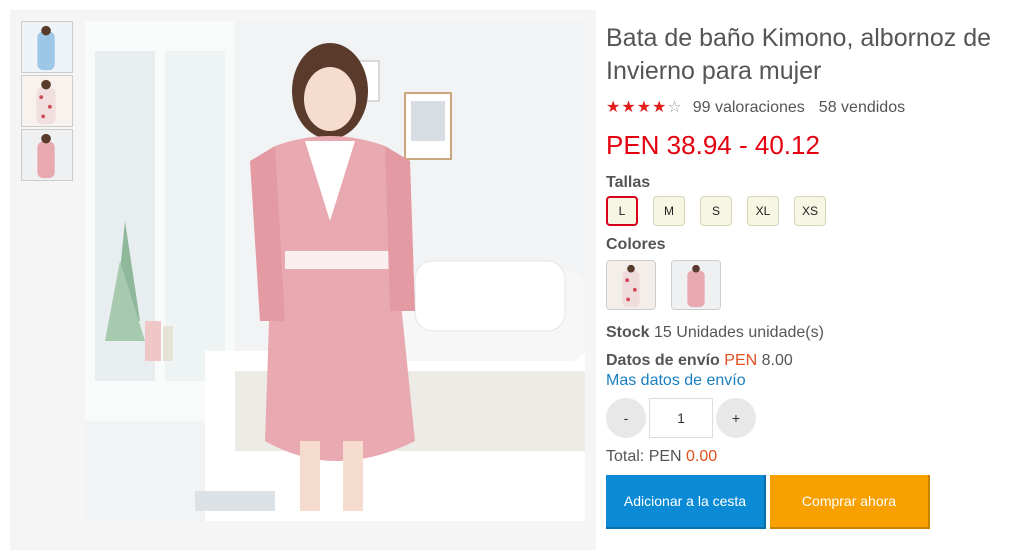 This screenshot has height=560, width=1031. What do you see at coordinates (862, 107) in the screenshot?
I see `sold-count: 58 vendidos` at bounding box center [862, 107].